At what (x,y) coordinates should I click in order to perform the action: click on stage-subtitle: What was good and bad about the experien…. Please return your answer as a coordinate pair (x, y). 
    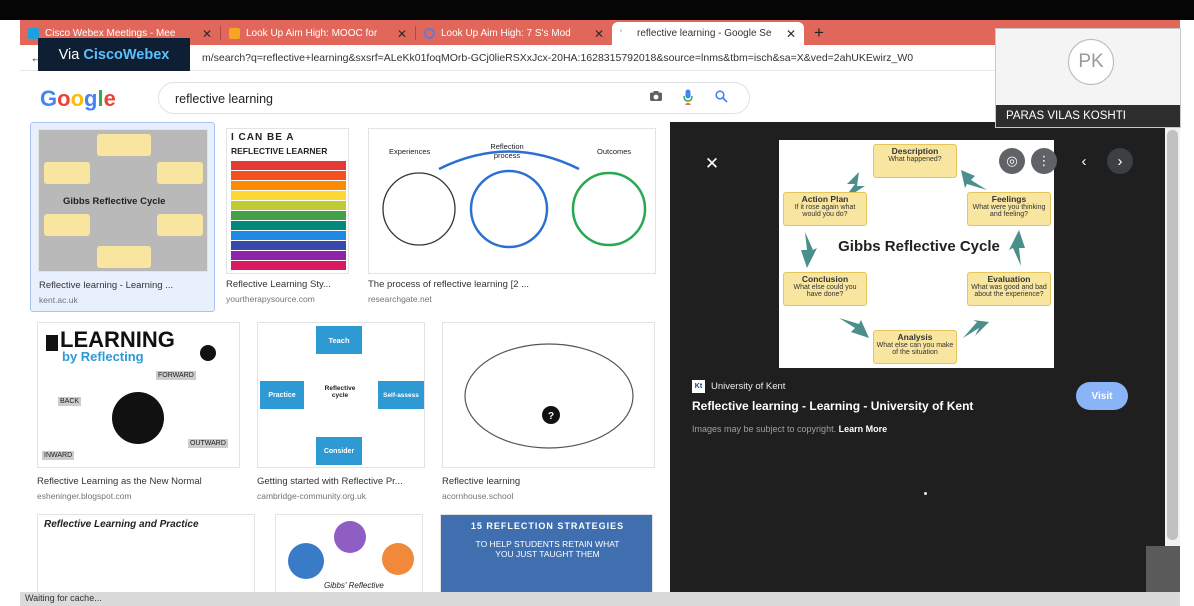
    Looking at the image, I should click on (1009, 291).